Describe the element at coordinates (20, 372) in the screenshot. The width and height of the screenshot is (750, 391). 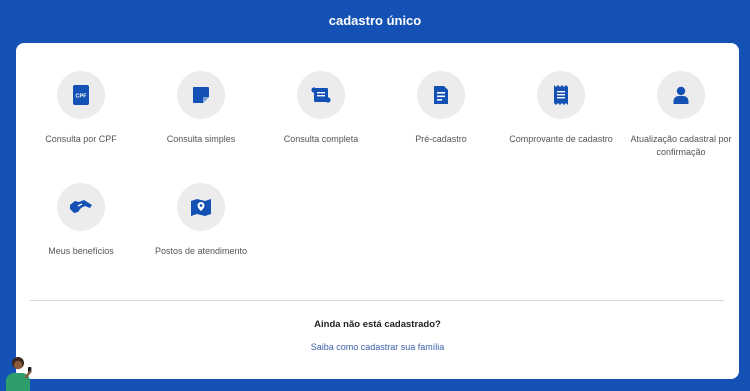
I see `assistant-avatar-icon` at that location.